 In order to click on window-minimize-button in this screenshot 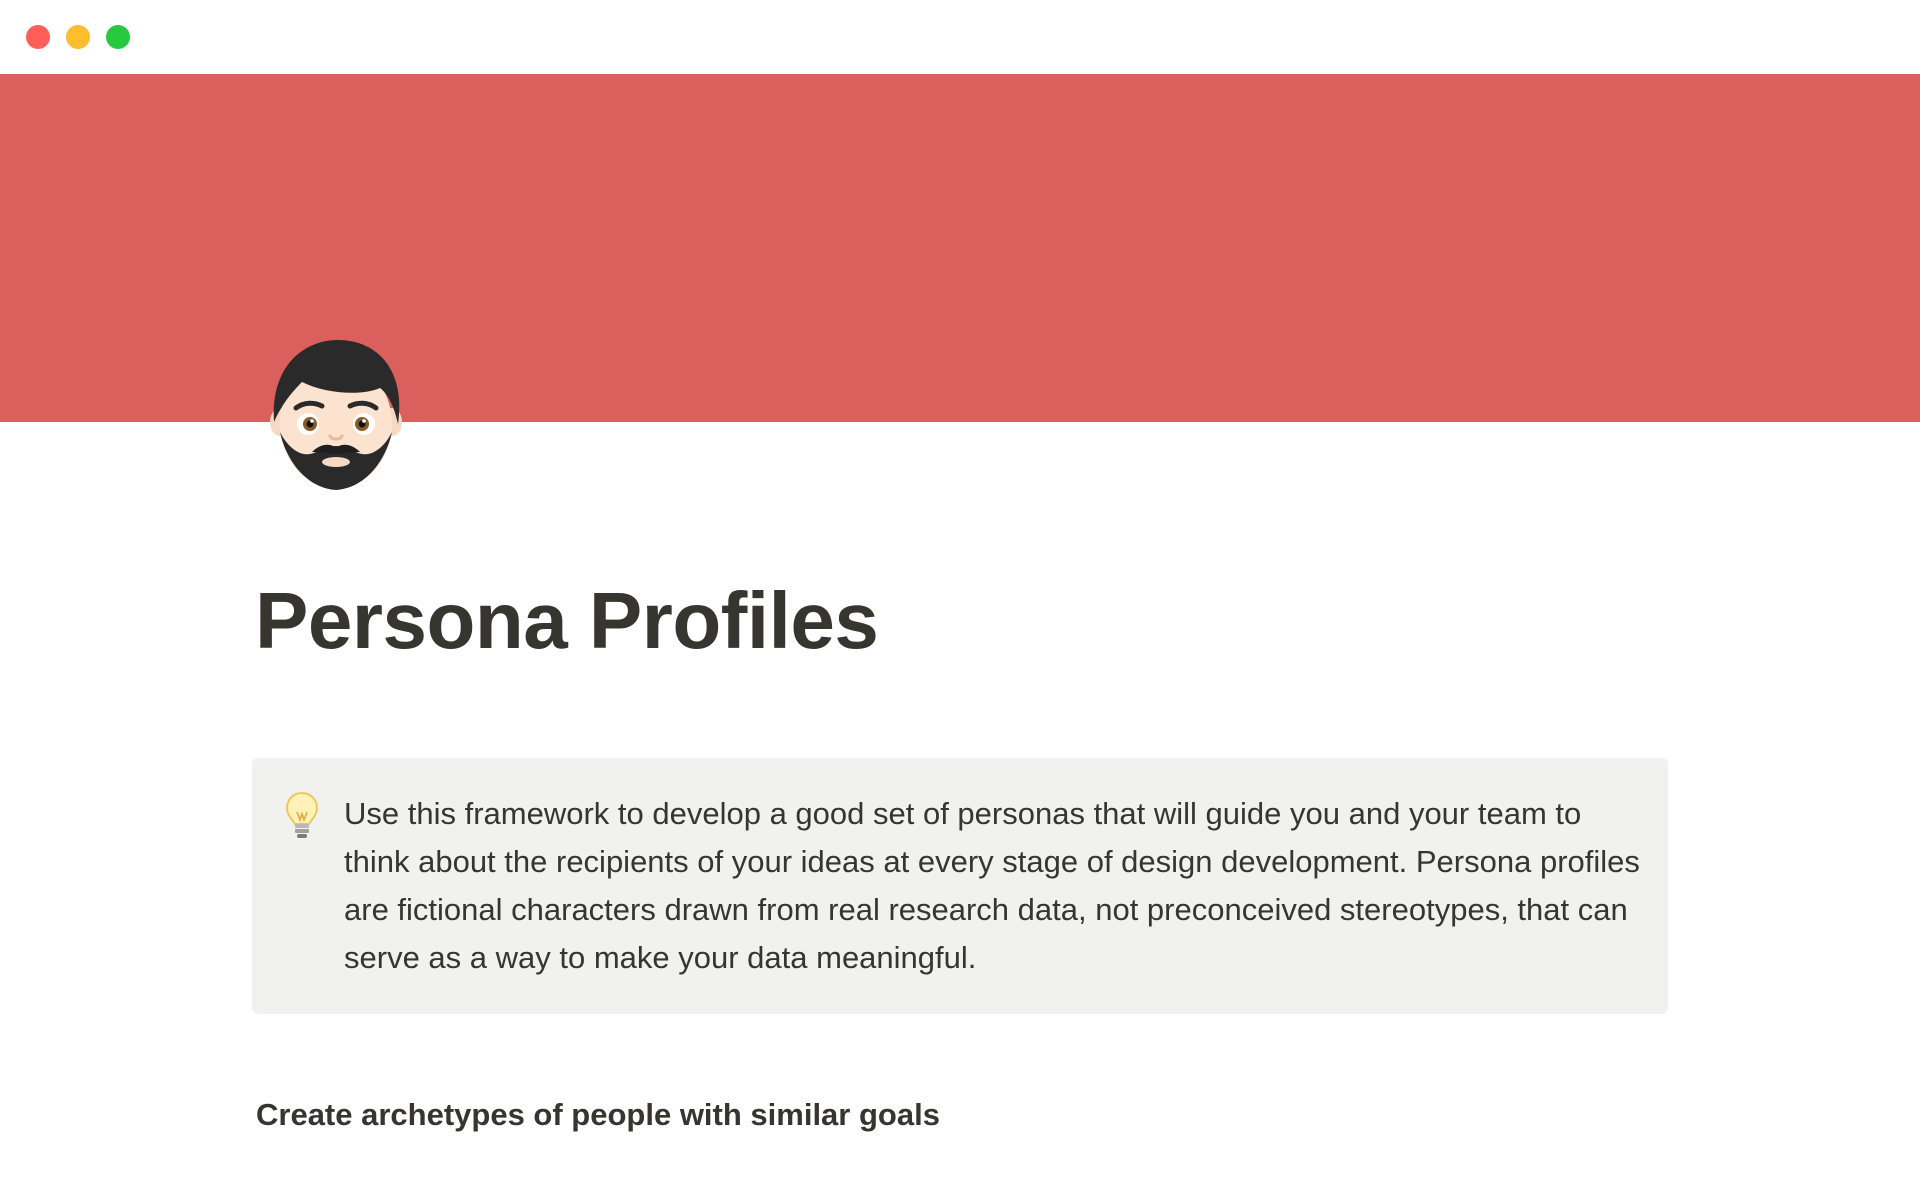, I will do `click(78, 37)`.